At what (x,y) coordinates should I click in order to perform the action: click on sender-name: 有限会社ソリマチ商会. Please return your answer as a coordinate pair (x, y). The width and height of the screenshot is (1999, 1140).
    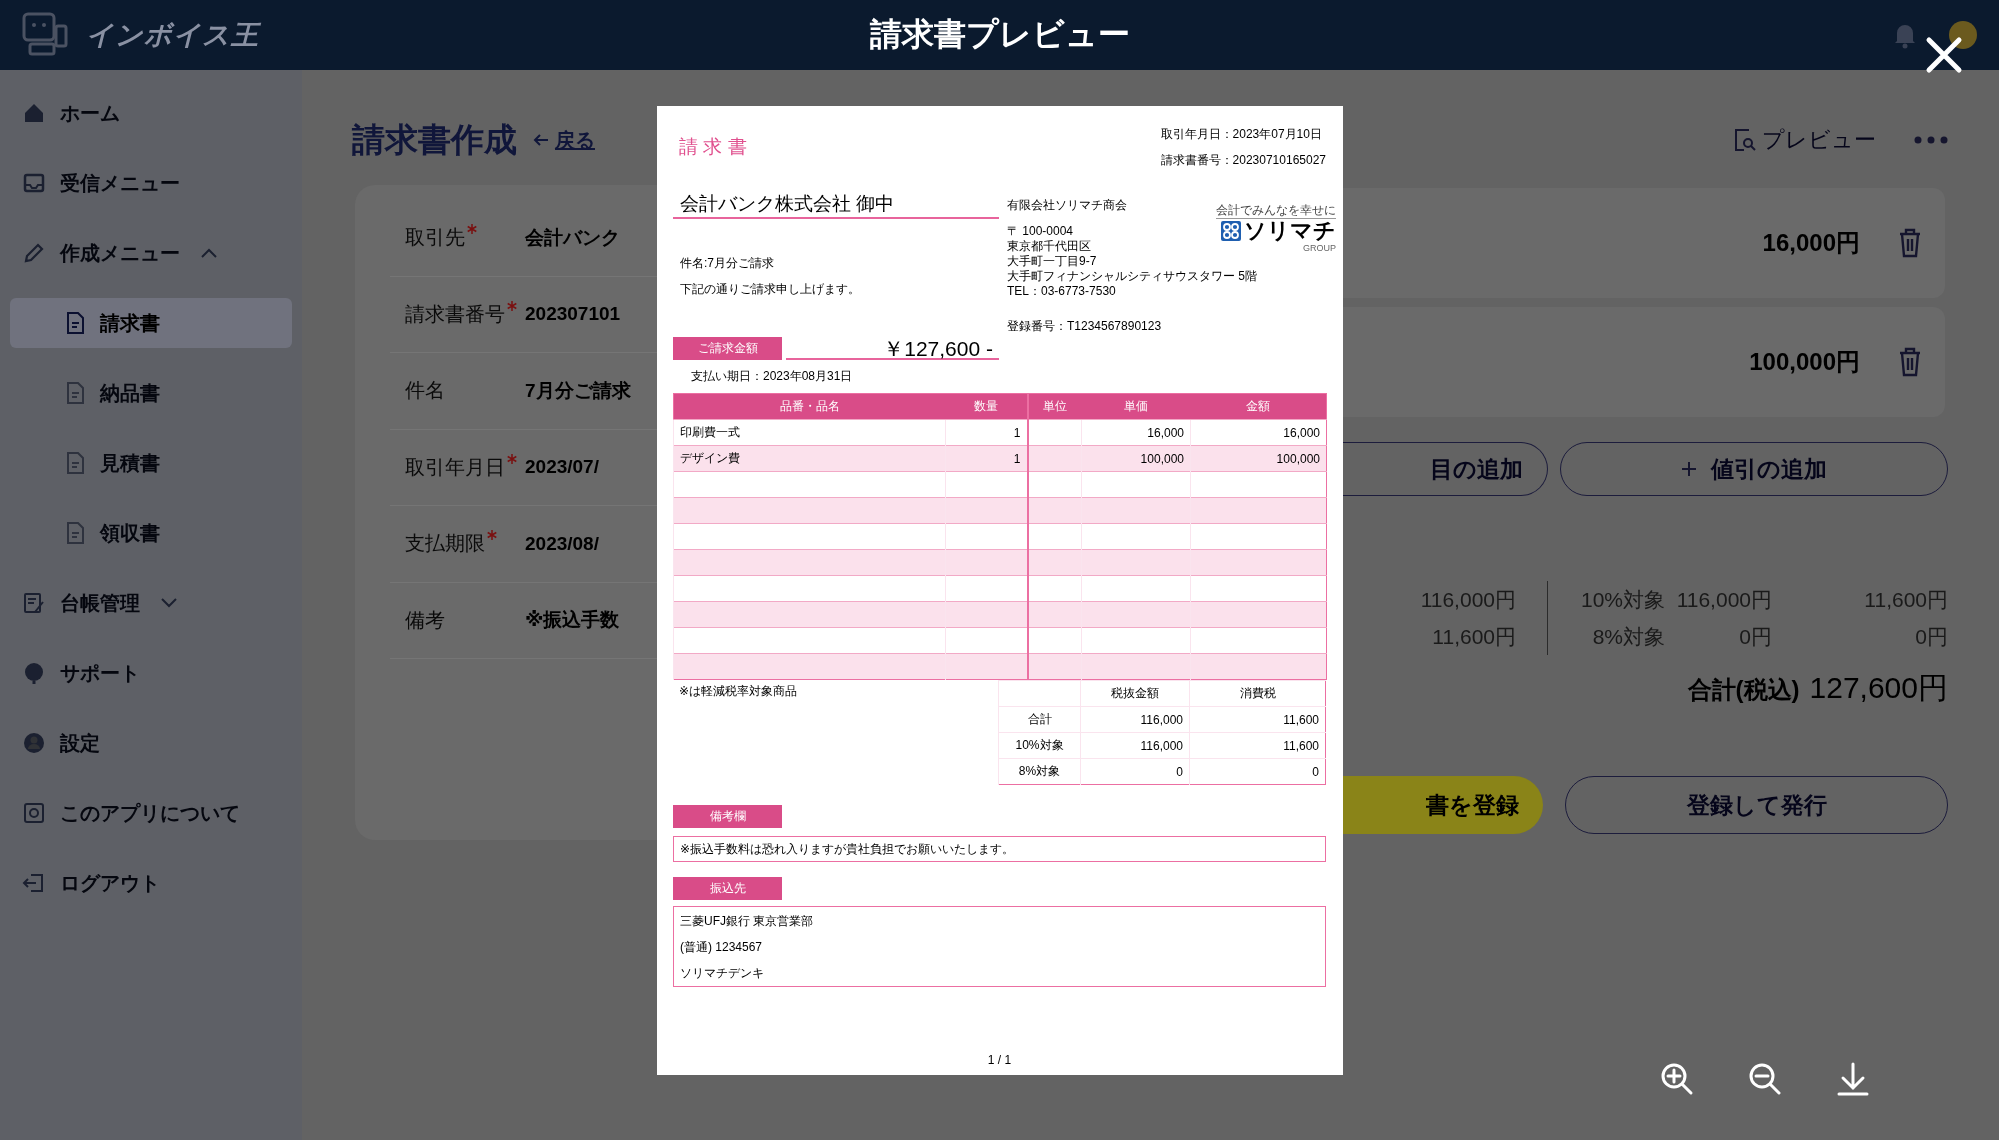
    Looking at the image, I should click on (1067, 205).